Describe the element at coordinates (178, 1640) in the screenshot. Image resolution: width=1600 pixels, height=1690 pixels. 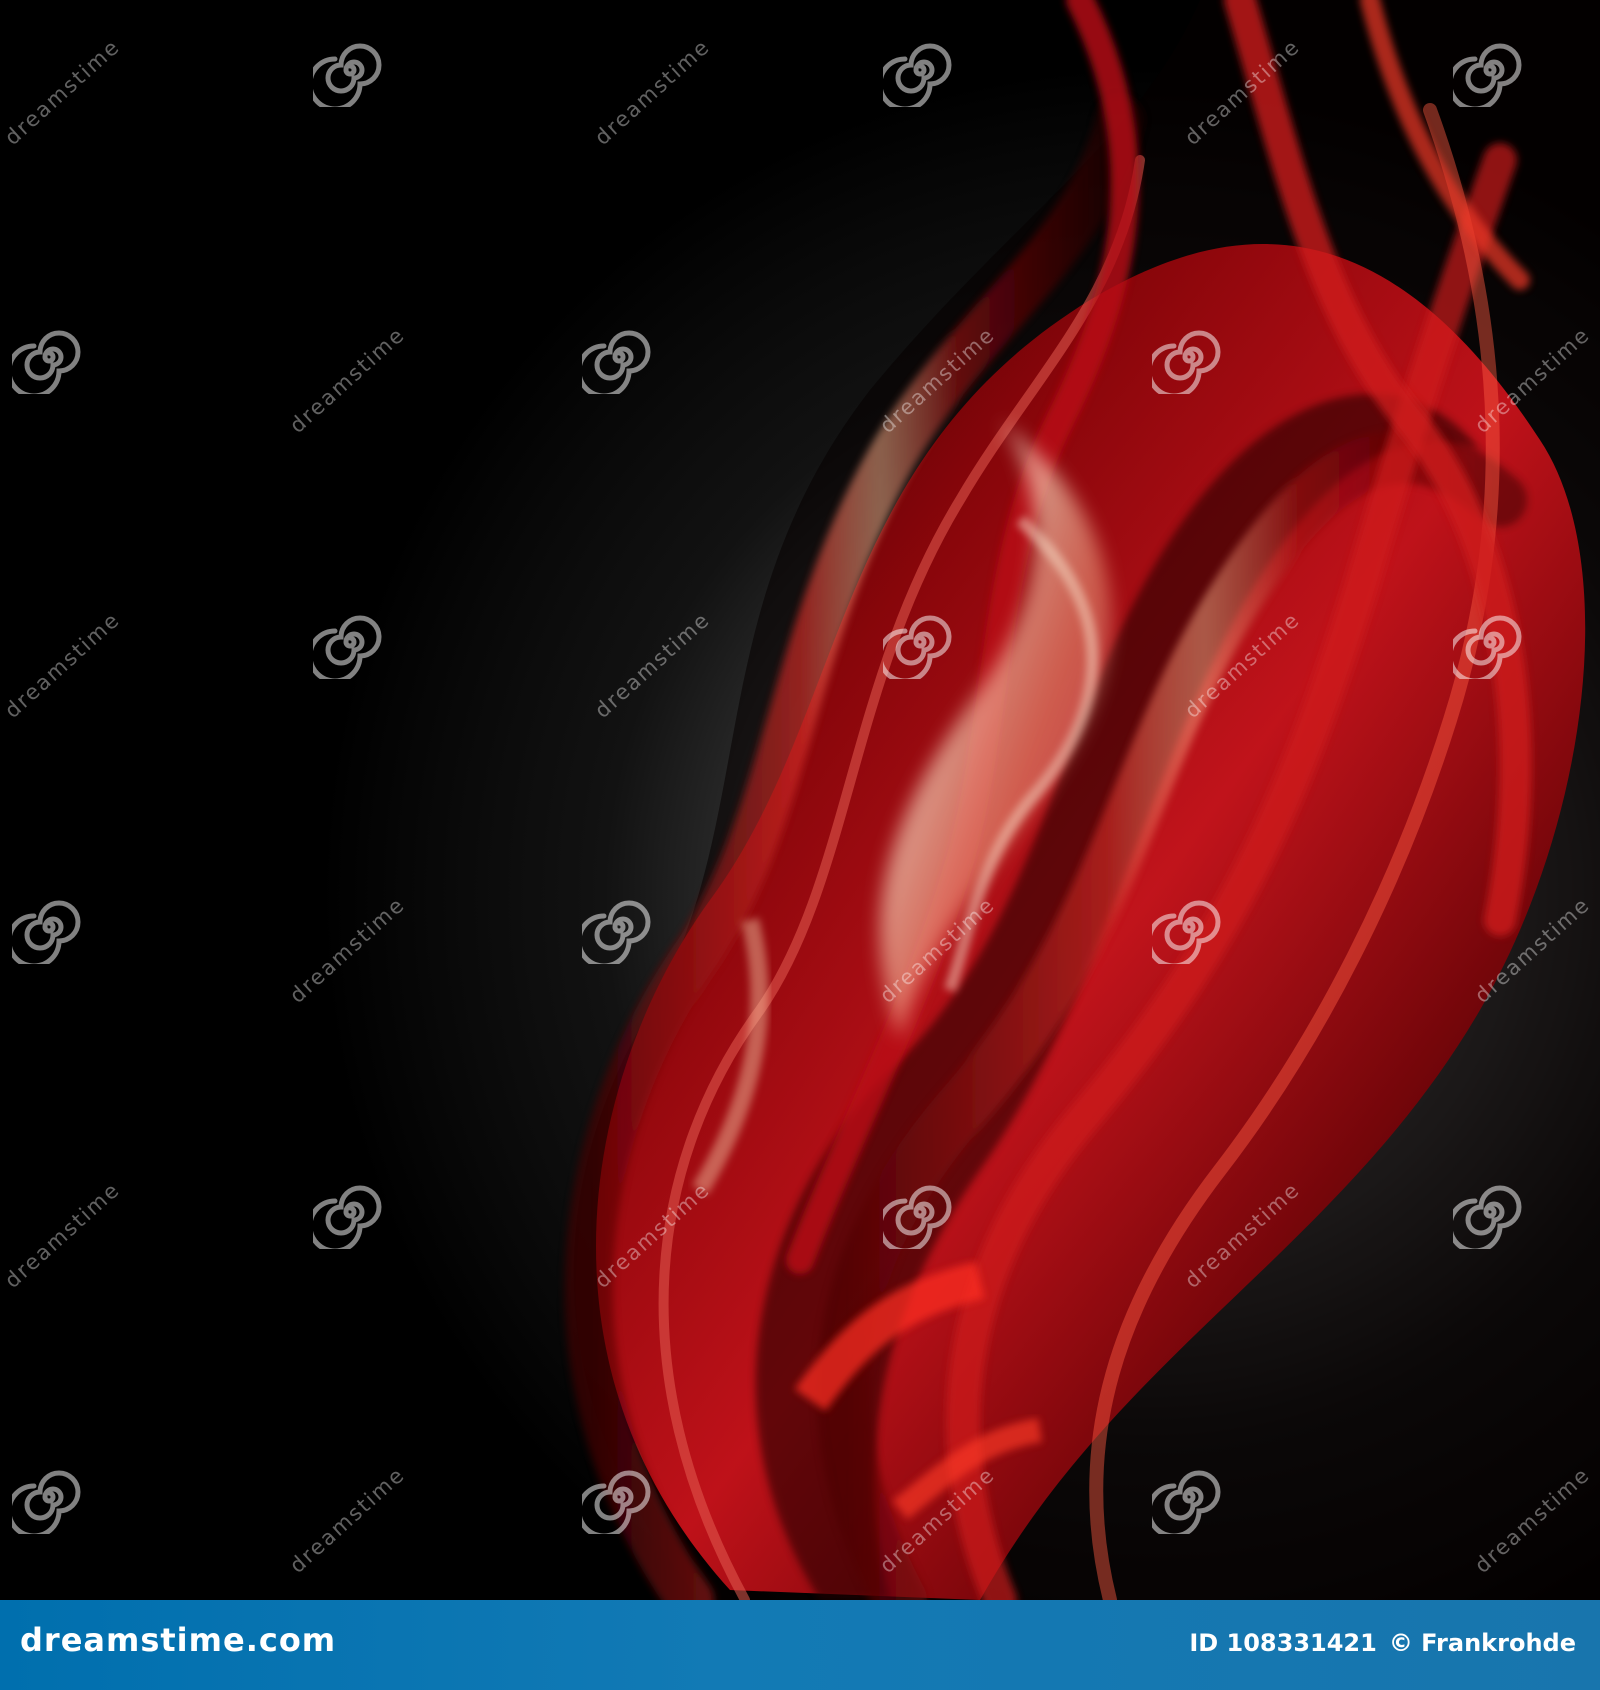
I see `dreamstime-site-label: dreamstime.com` at that location.